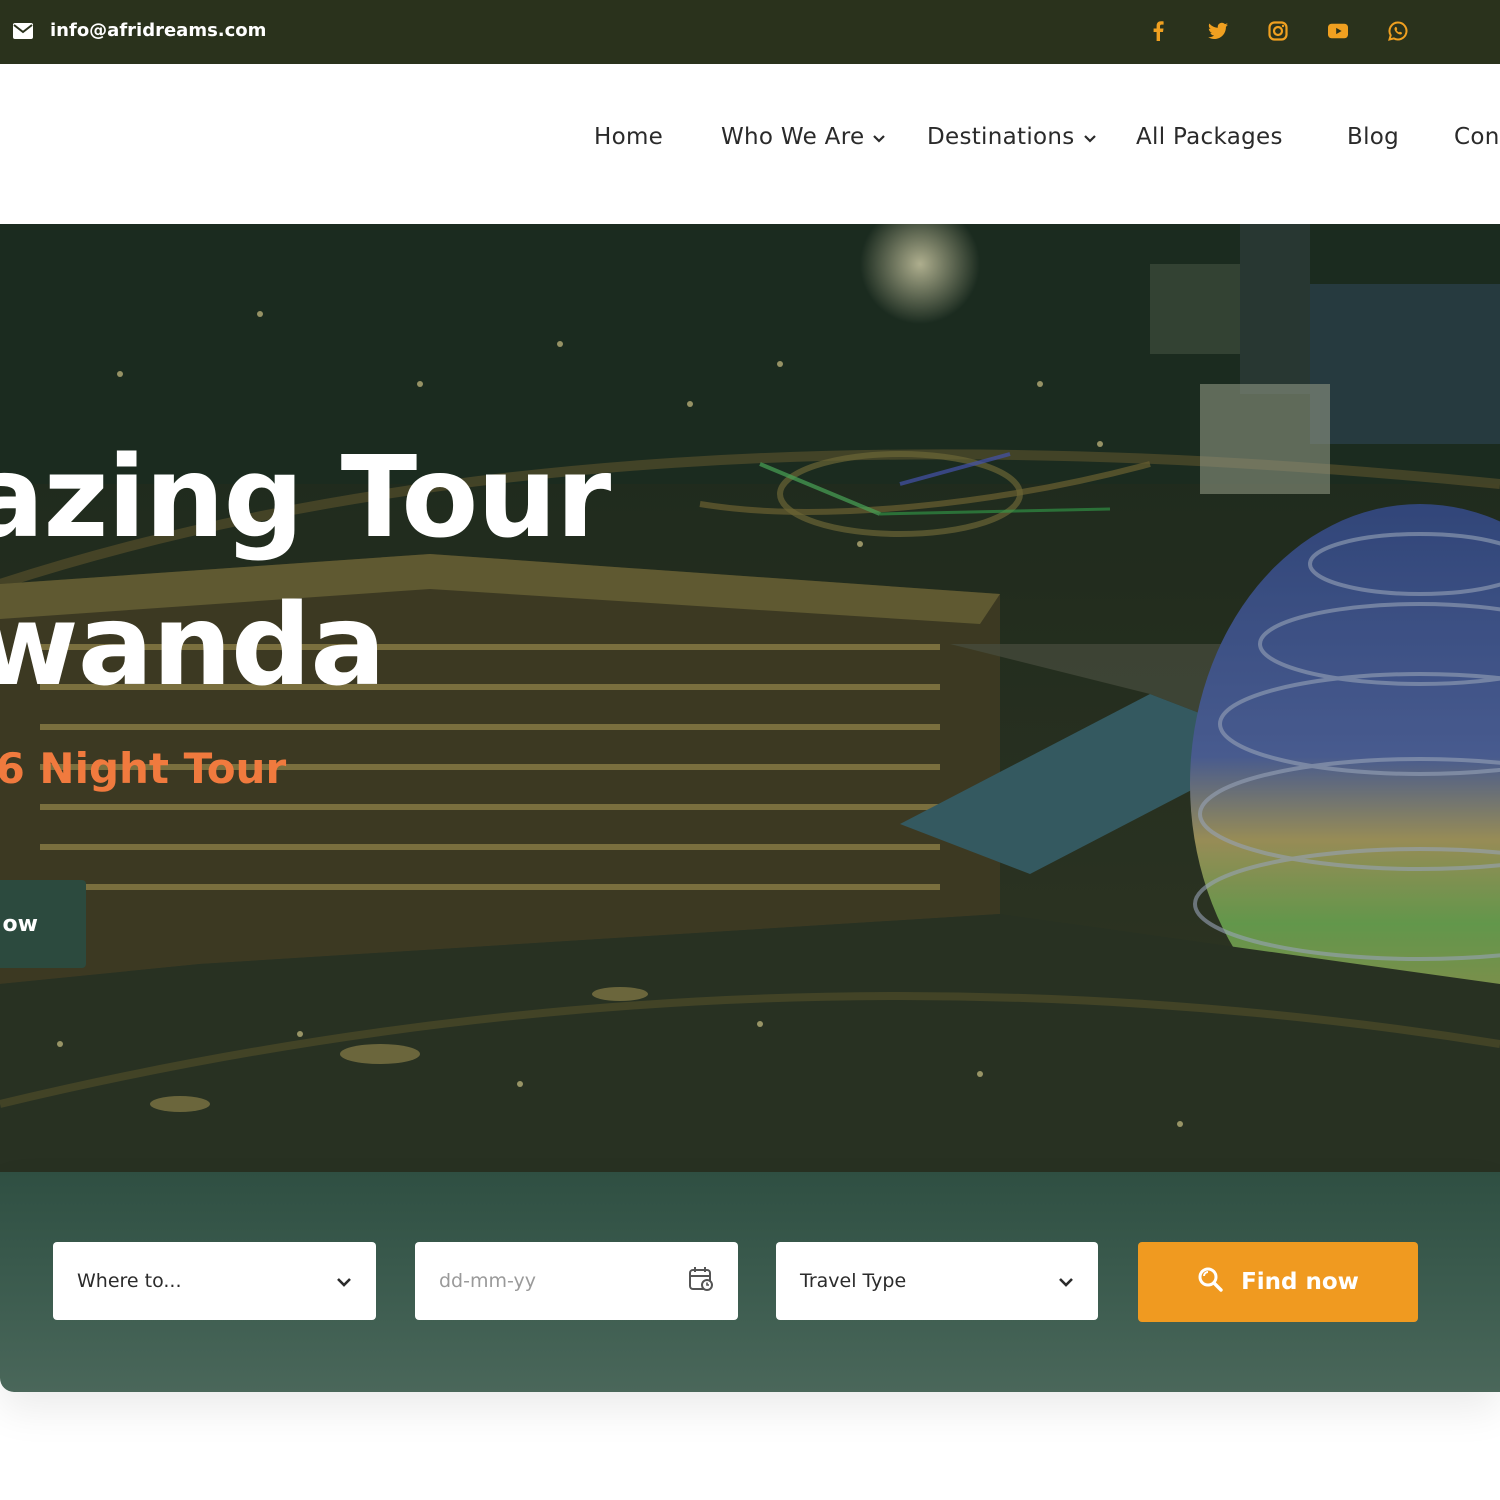  What do you see at coordinates (305, 572) in the screenshot?
I see `hero-title: nazing Tour Rwanda` at bounding box center [305, 572].